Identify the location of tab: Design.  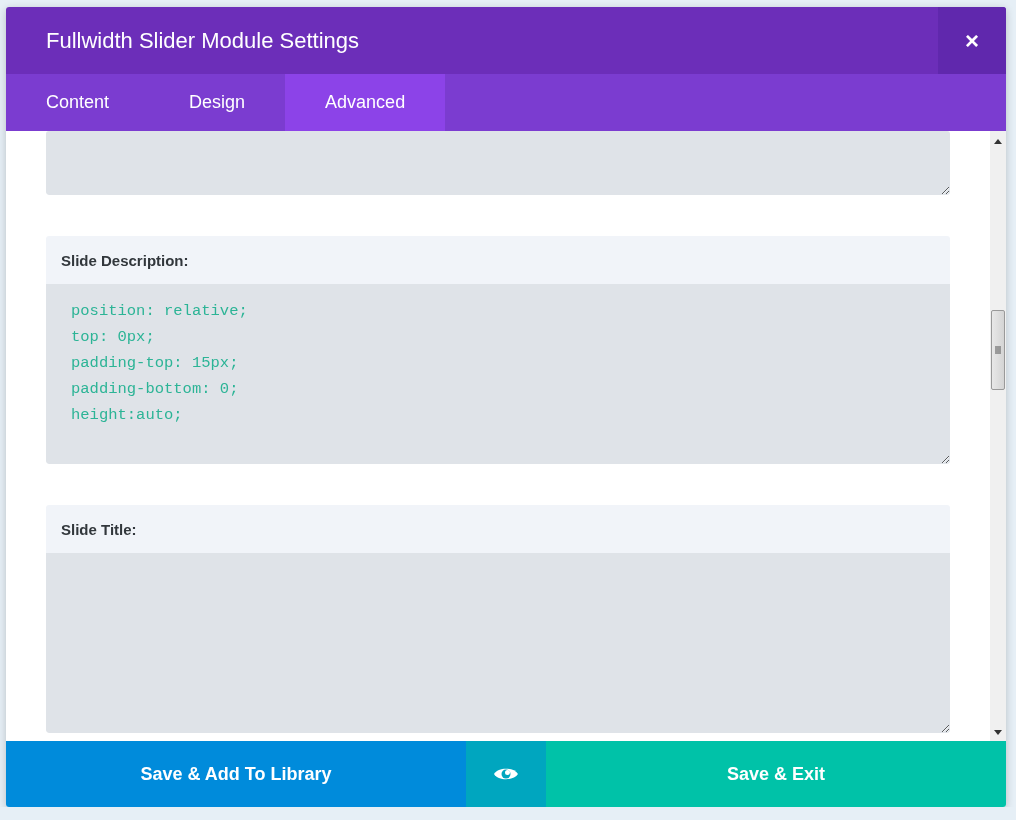
(217, 102).